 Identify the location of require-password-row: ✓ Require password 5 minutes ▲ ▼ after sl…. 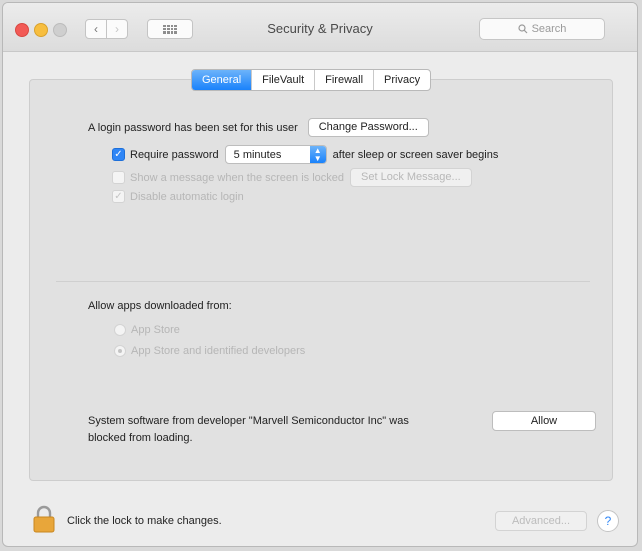
(305, 154).